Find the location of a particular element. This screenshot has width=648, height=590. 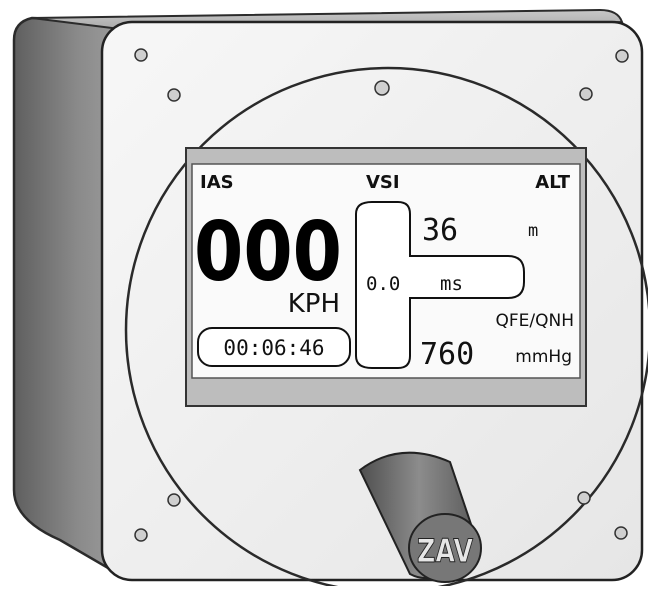

vsi-unit: ms is located at coordinates (451, 284).